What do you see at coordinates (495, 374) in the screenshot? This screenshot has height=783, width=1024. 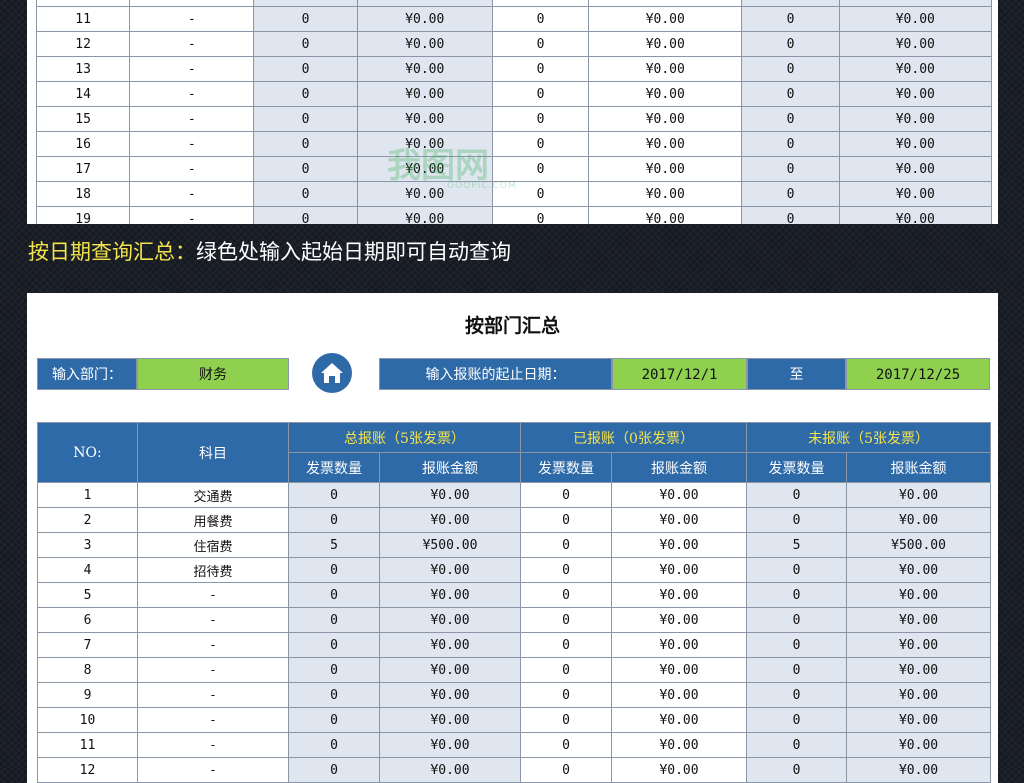 I see `date-range-label: 输入报账的起止日期：` at bounding box center [495, 374].